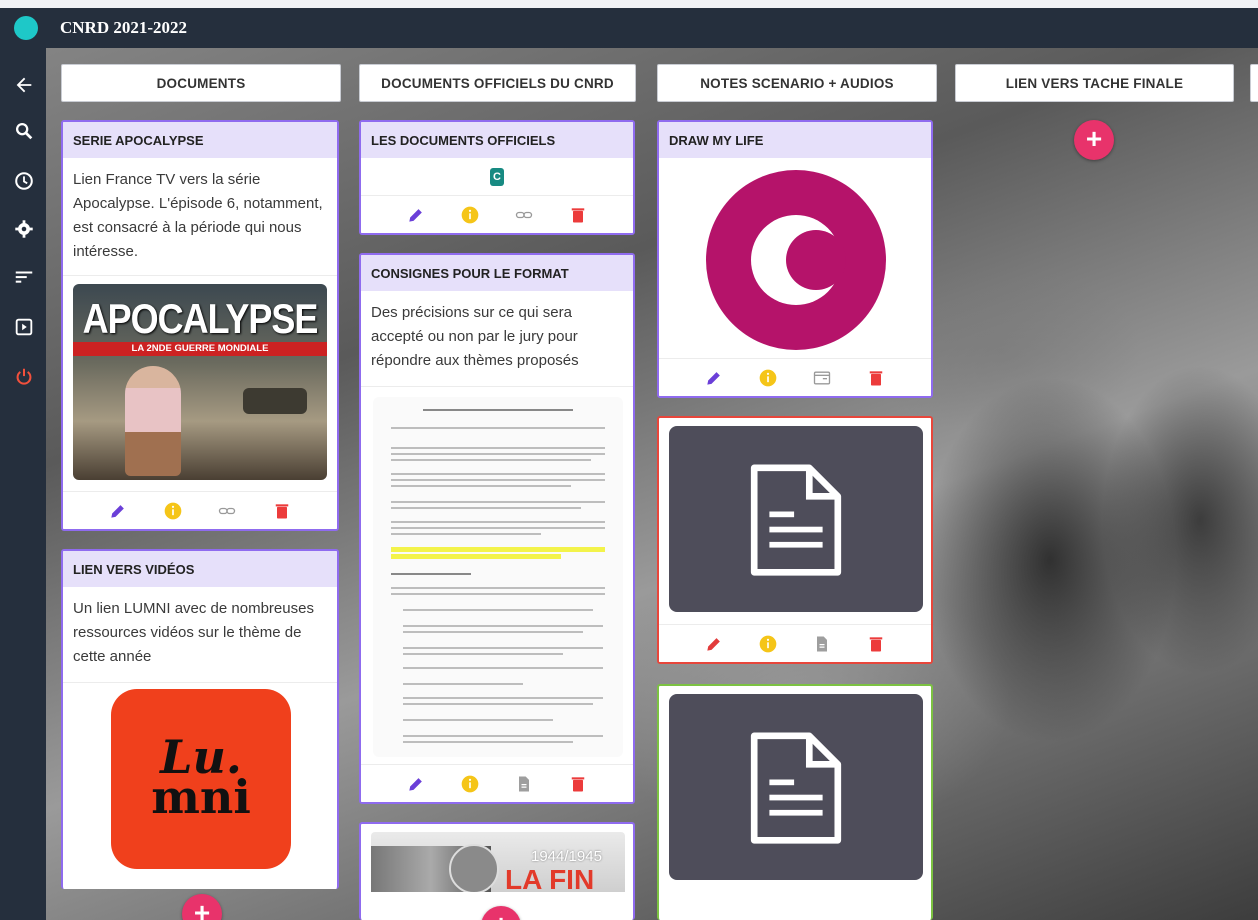 Image resolution: width=1258 pixels, height=920 pixels. I want to click on embed-icon, so click(822, 378).